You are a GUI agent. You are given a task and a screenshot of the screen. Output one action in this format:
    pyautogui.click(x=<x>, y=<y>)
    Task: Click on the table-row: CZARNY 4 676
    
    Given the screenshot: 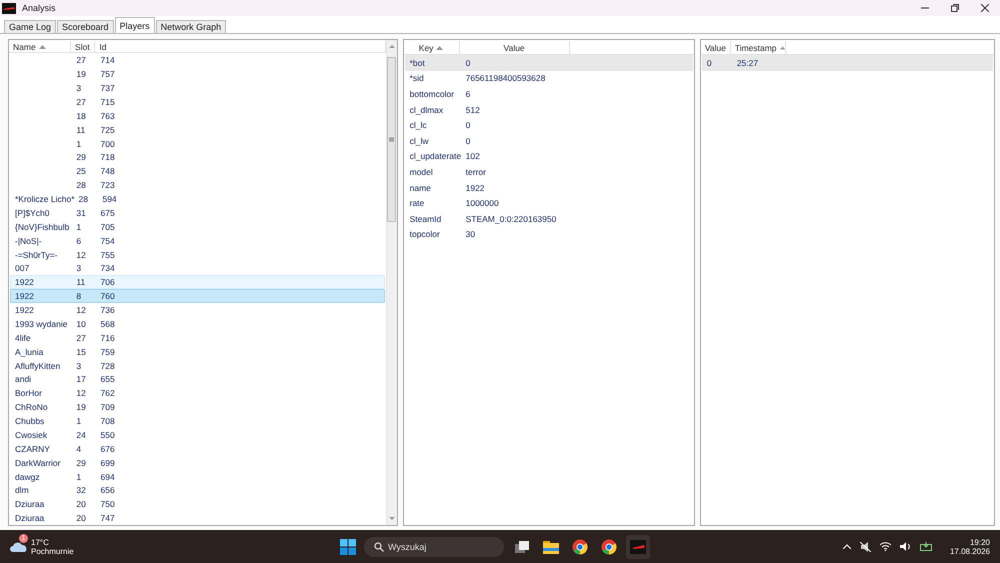 What is the action you would take?
    pyautogui.click(x=197, y=449)
    